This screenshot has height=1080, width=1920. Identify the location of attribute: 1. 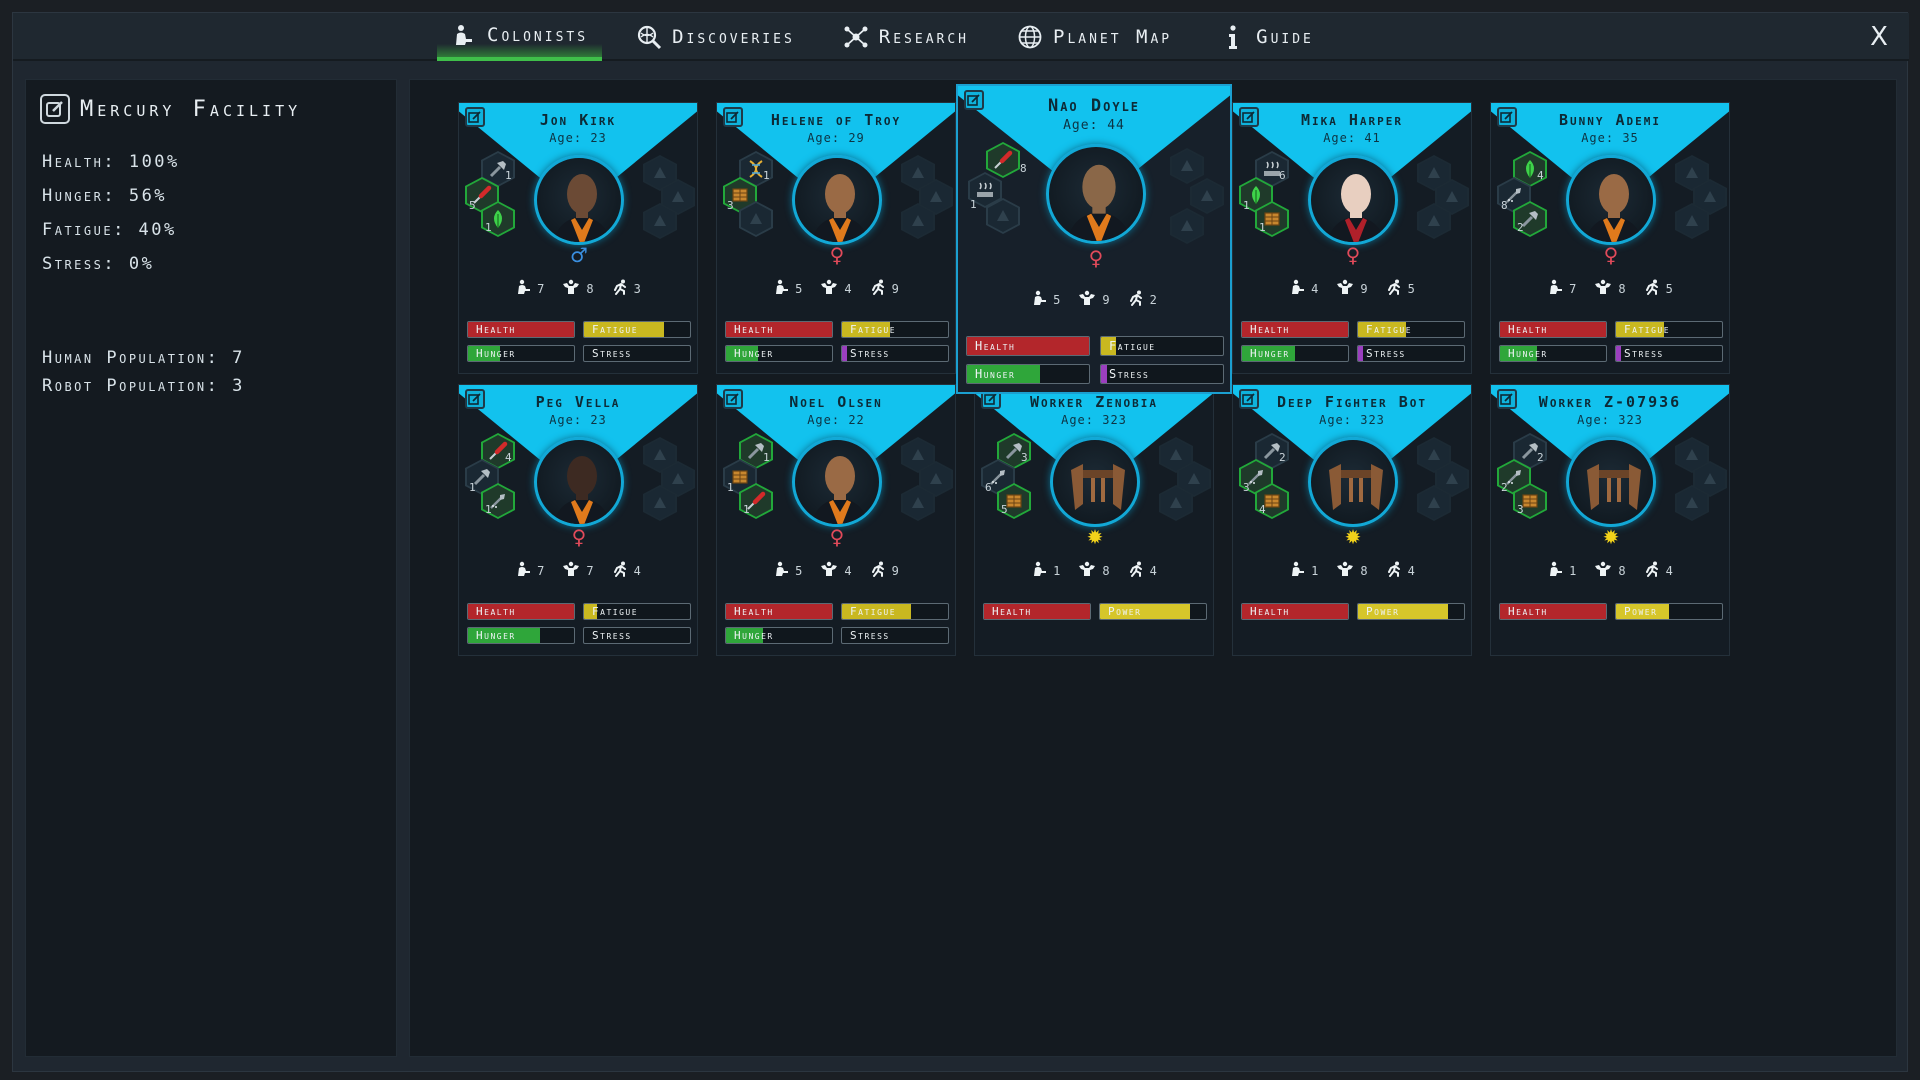
(1303, 570).